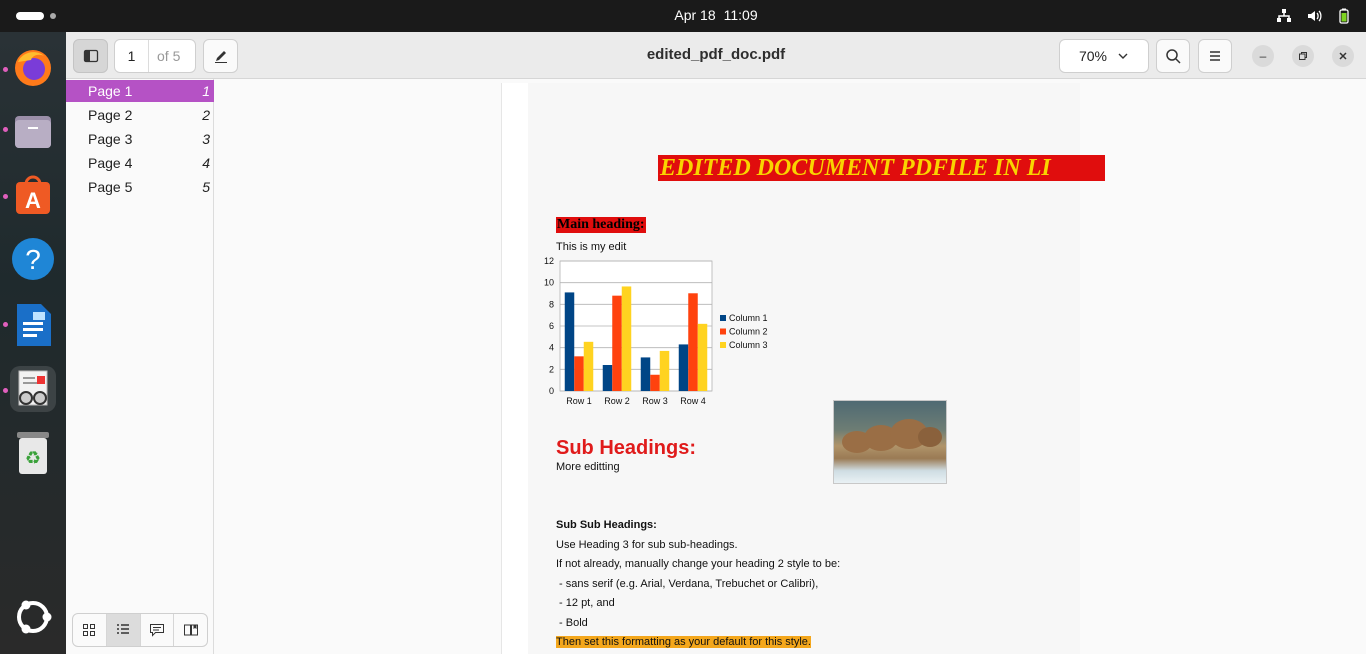 This screenshot has width=1366, height=654. I want to click on network-icon, so click(1284, 15).